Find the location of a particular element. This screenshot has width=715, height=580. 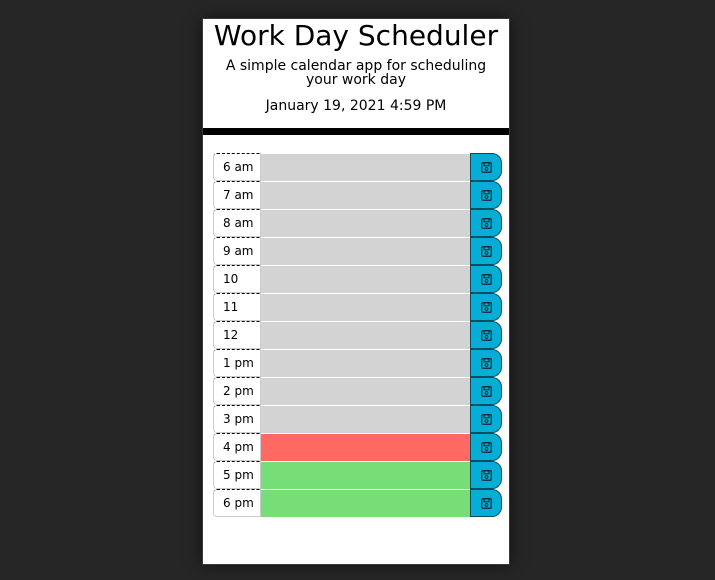

hour-label: 8 am is located at coordinates (237, 223).